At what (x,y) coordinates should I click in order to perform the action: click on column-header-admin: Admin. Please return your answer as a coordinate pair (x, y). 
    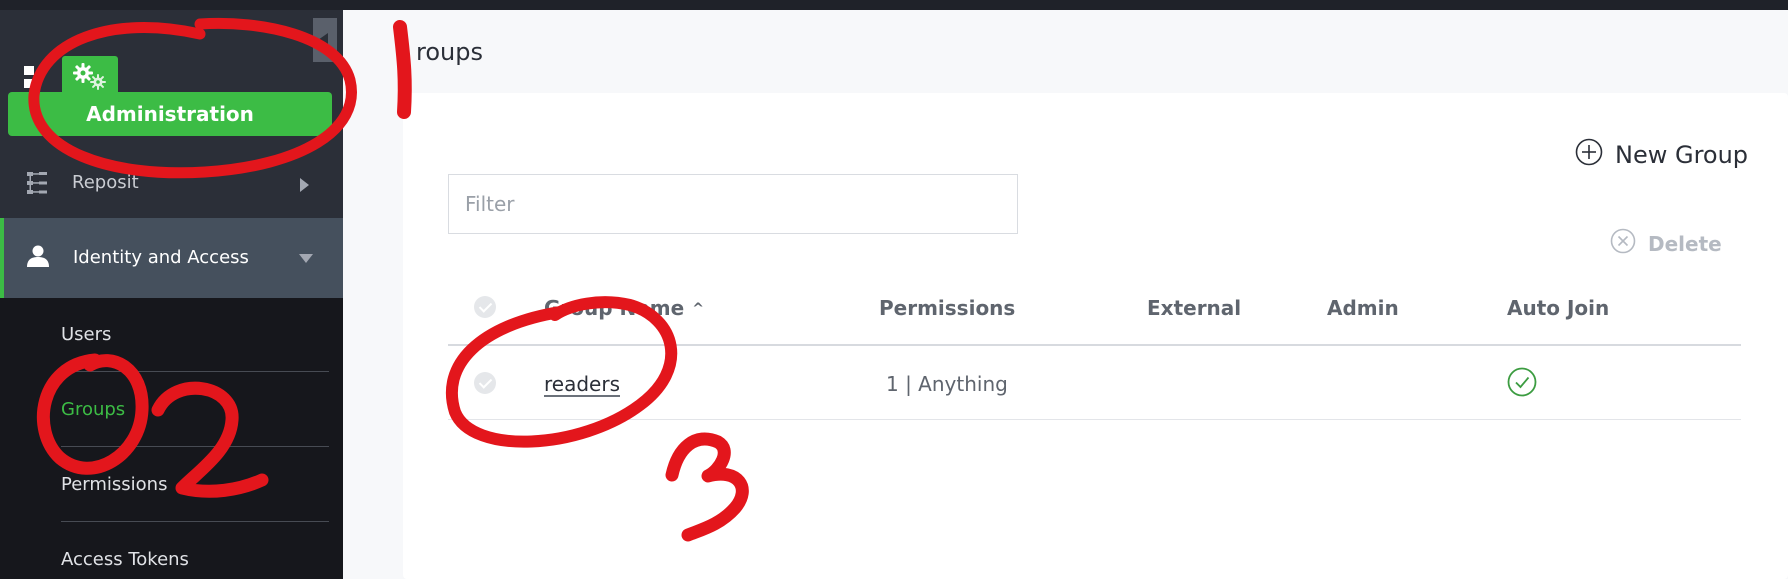
    Looking at the image, I should click on (1363, 308).